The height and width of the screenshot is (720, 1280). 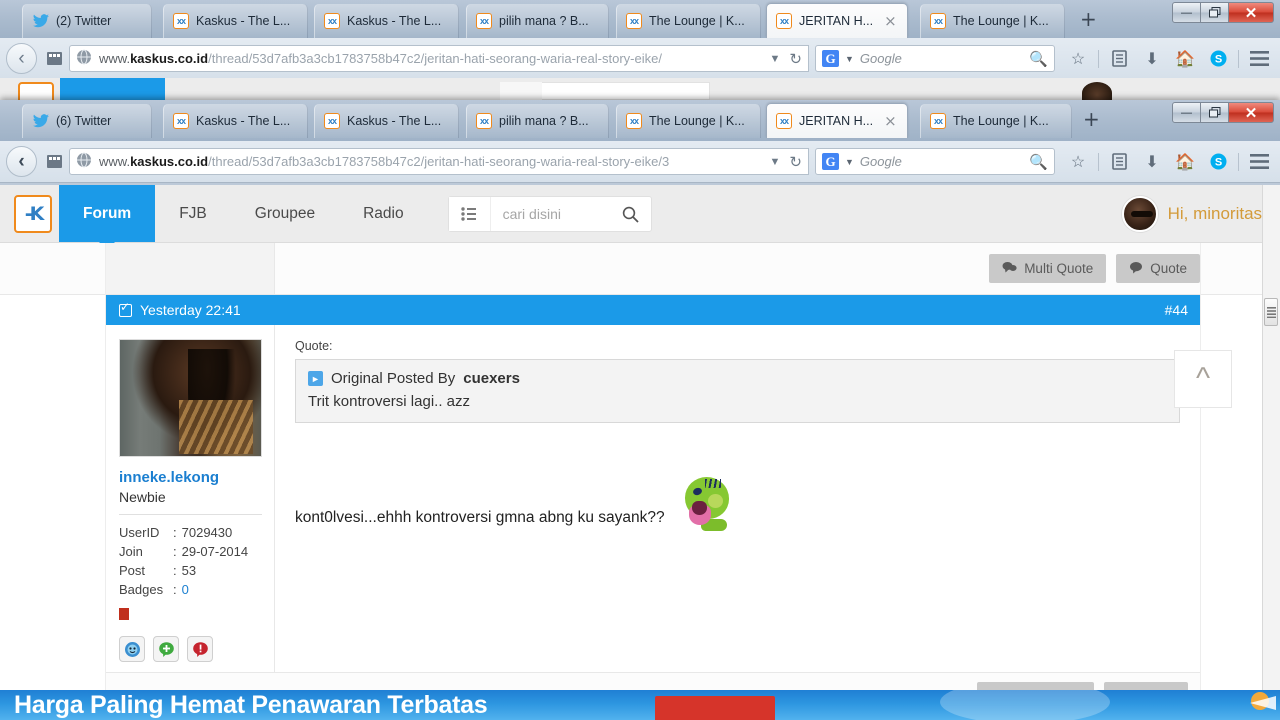 What do you see at coordinates (33, 214) in the screenshot?
I see `kaskus-logo: -K` at bounding box center [33, 214].